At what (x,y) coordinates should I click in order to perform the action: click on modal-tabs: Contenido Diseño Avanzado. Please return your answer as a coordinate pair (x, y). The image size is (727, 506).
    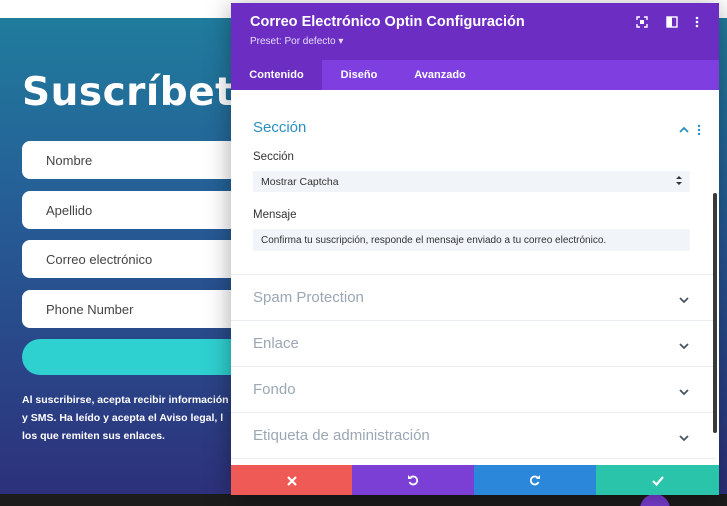
    Looking at the image, I should click on (475, 75).